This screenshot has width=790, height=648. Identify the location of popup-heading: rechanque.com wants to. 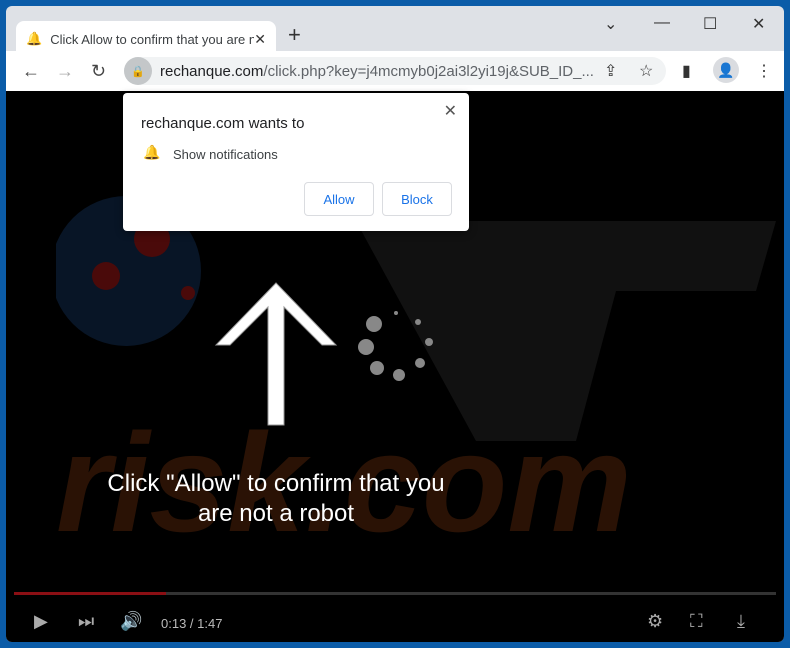
(223, 123).